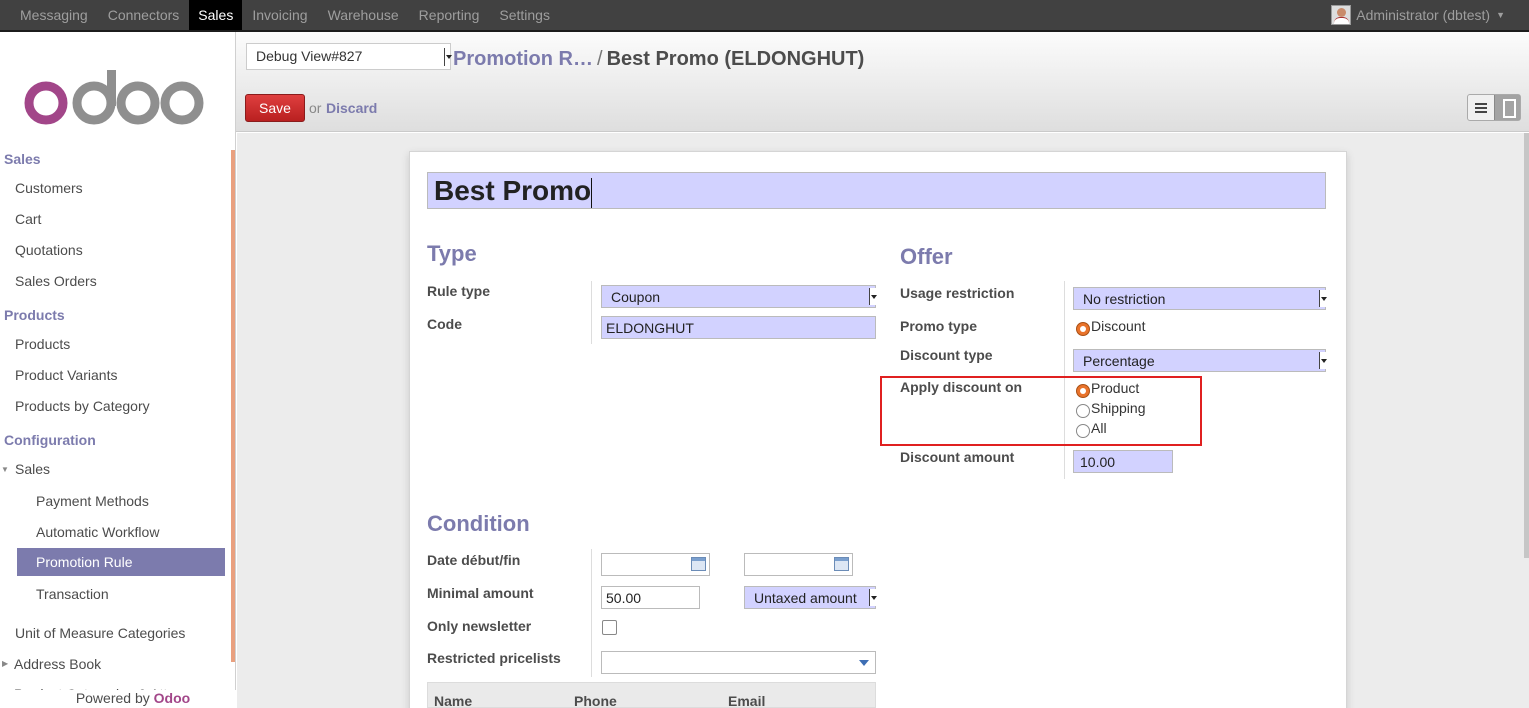 This screenshot has height=708, width=1529. I want to click on caret-down-icon: ▼, so click(5, 469).